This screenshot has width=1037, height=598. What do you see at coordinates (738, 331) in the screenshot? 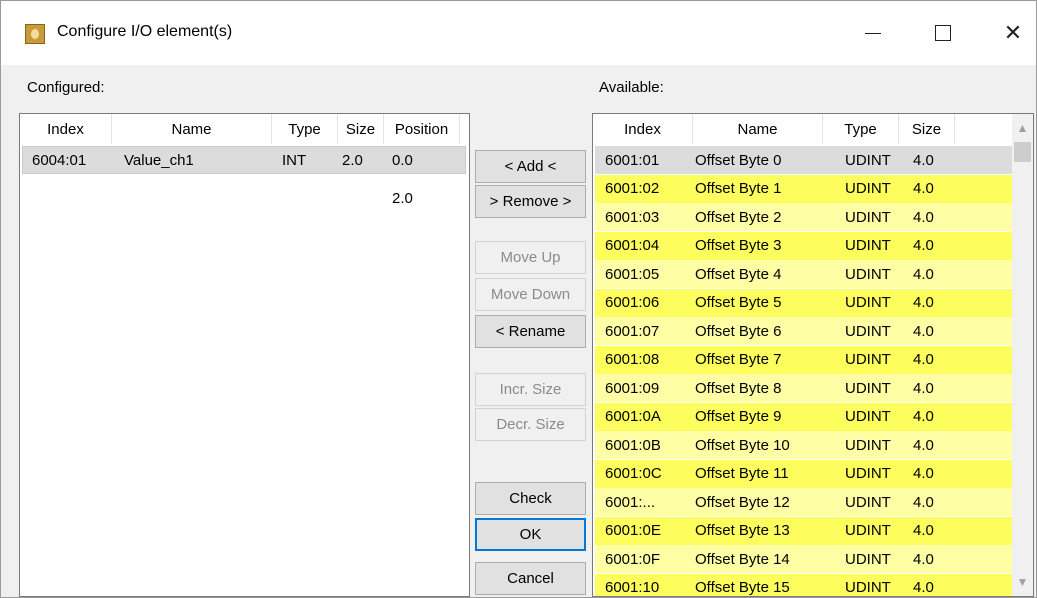
I see `cell-name: Offset Byte 6` at bounding box center [738, 331].